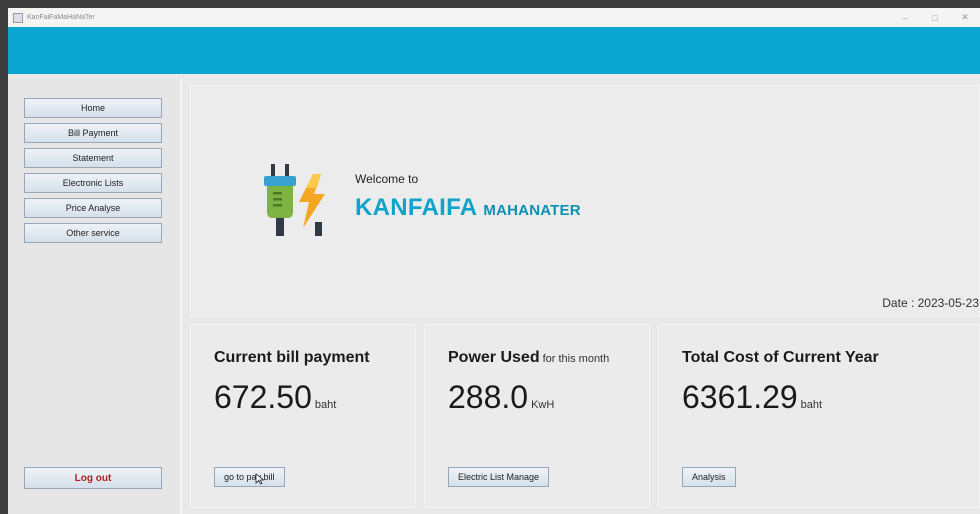 This screenshot has width=980, height=514. I want to click on title-bar: KanFaiFaMaHaNaTer – □ ✕, so click(494, 17).